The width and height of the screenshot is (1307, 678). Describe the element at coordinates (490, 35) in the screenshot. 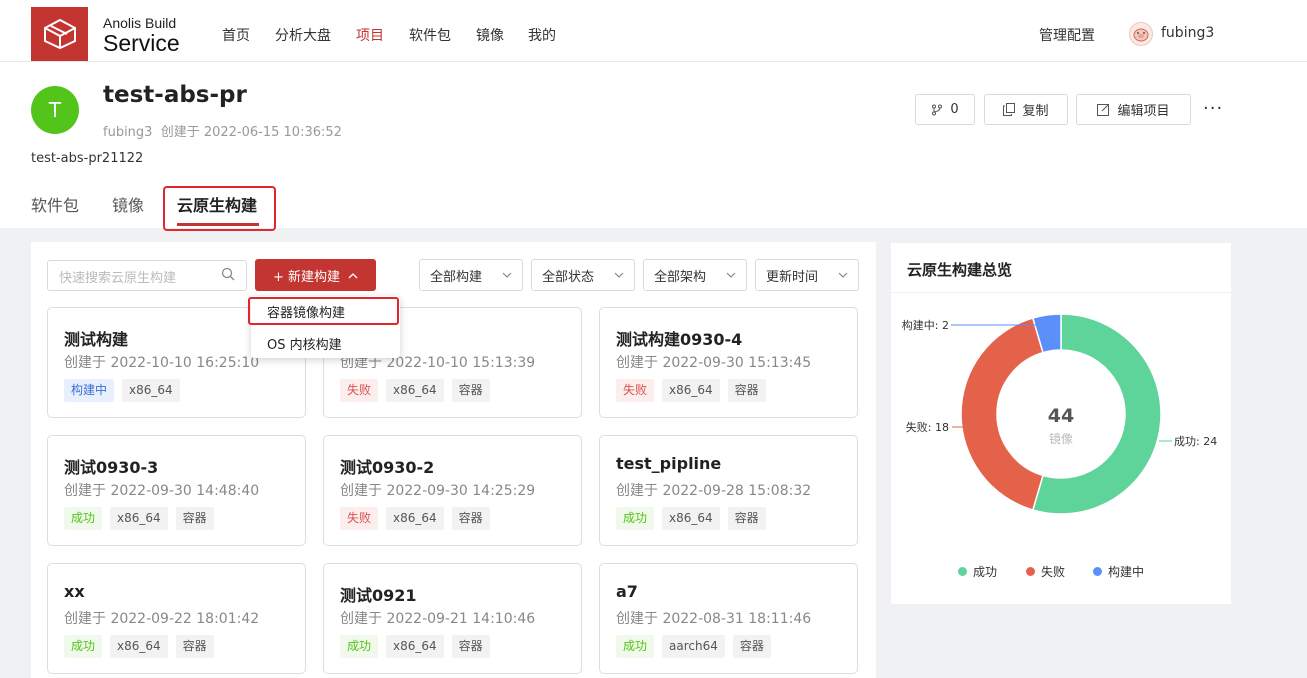

I see `nav-images: 镜像` at that location.